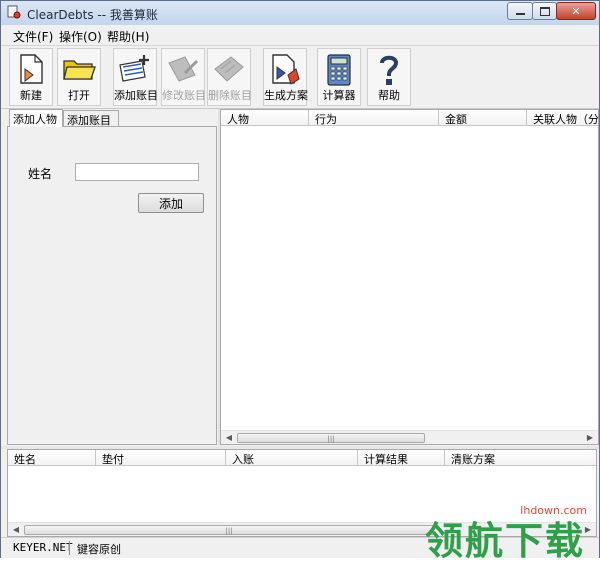  Describe the element at coordinates (161, 458) in the screenshot. I see `summary-column-advance: 垫付` at that location.